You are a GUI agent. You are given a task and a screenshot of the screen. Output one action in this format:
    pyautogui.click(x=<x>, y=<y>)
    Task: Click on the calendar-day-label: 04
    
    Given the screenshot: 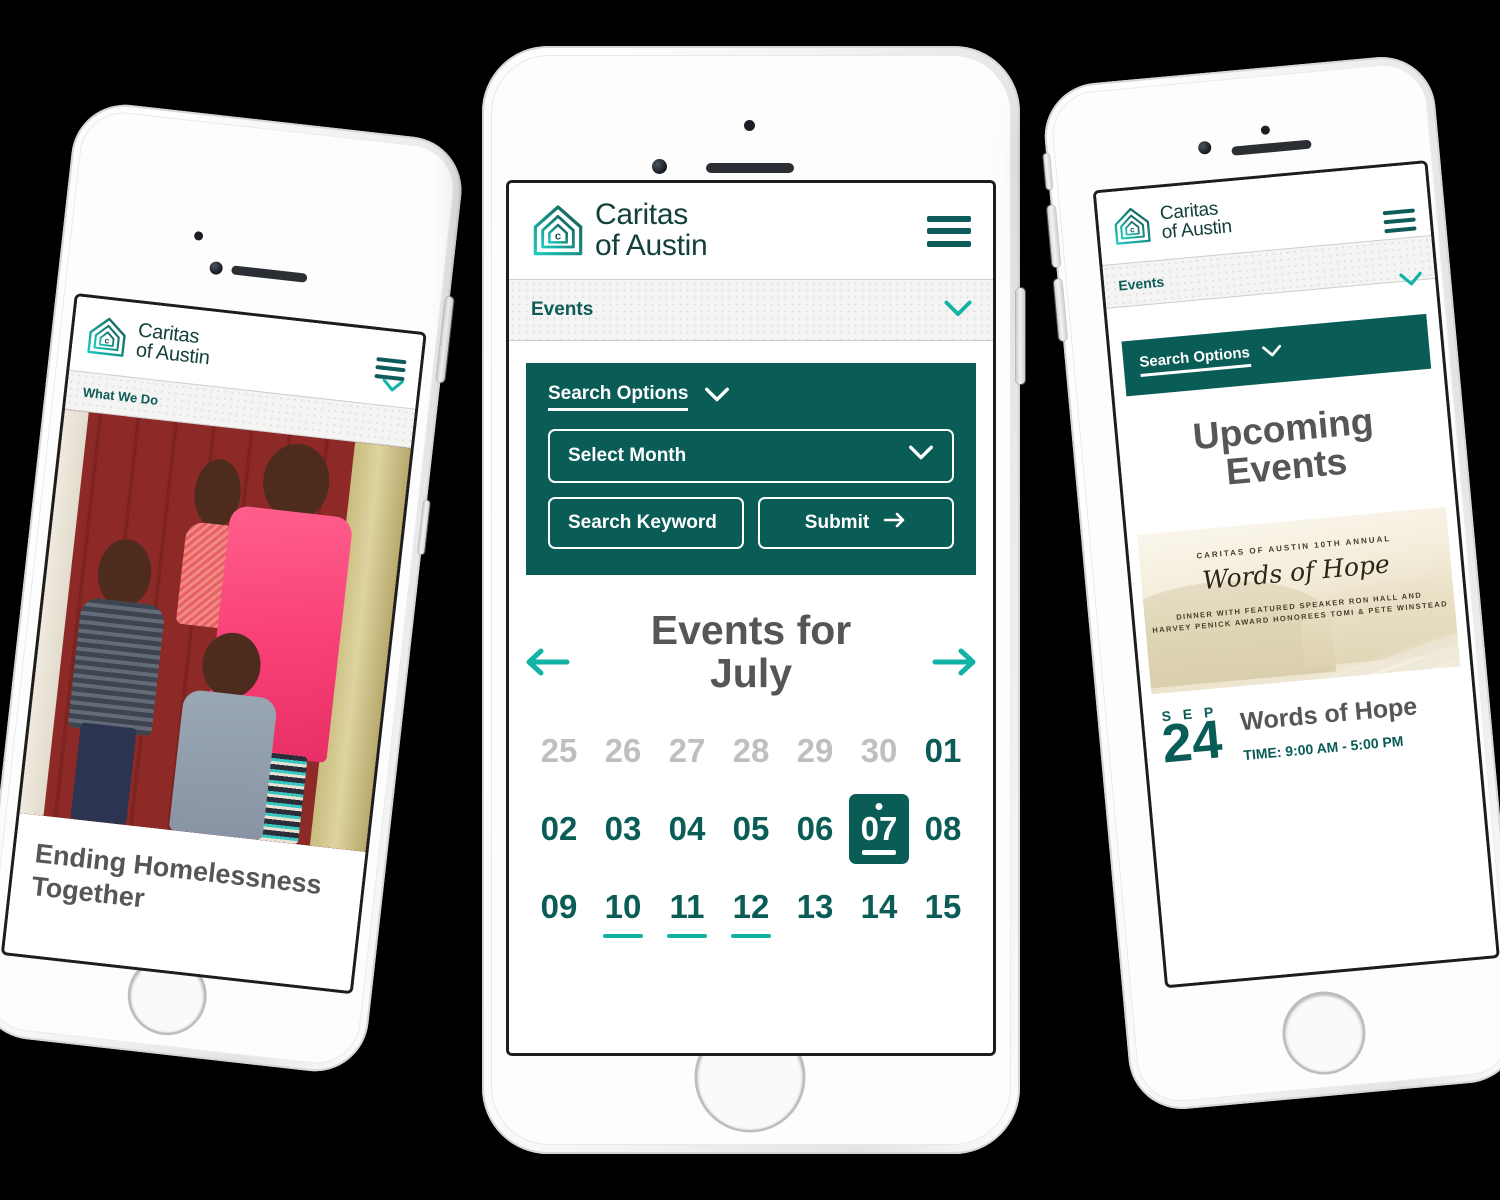 What is the action you would take?
    pyautogui.click(x=687, y=829)
    